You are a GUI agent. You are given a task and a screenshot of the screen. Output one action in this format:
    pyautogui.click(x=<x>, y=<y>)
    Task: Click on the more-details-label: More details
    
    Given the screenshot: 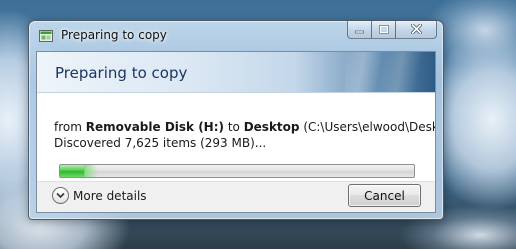 What is the action you would take?
    pyautogui.click(x=110, y=195)
    